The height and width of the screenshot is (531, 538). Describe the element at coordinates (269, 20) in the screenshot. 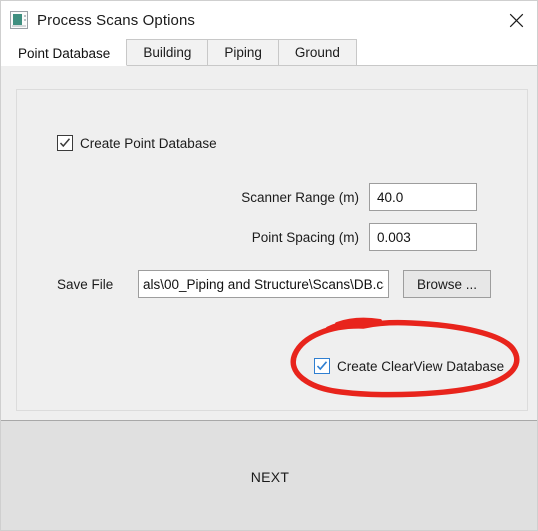

I see `title-bar: Process Scans Options` at that location.